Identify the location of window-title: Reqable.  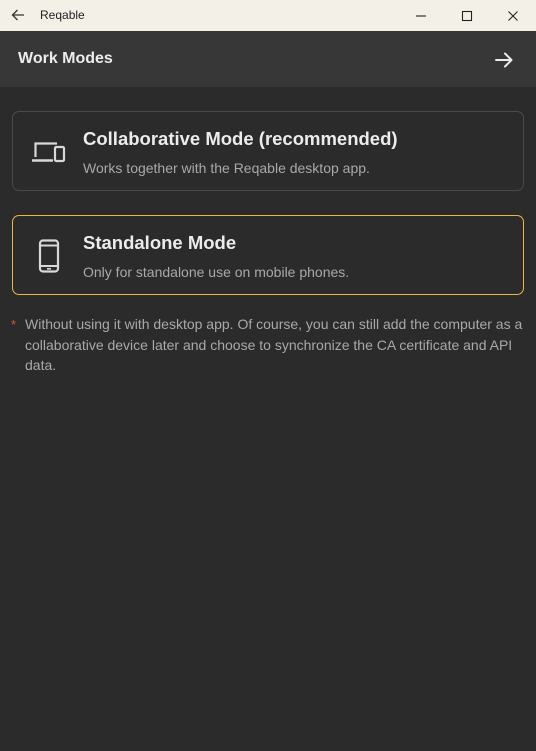
(62, 15).